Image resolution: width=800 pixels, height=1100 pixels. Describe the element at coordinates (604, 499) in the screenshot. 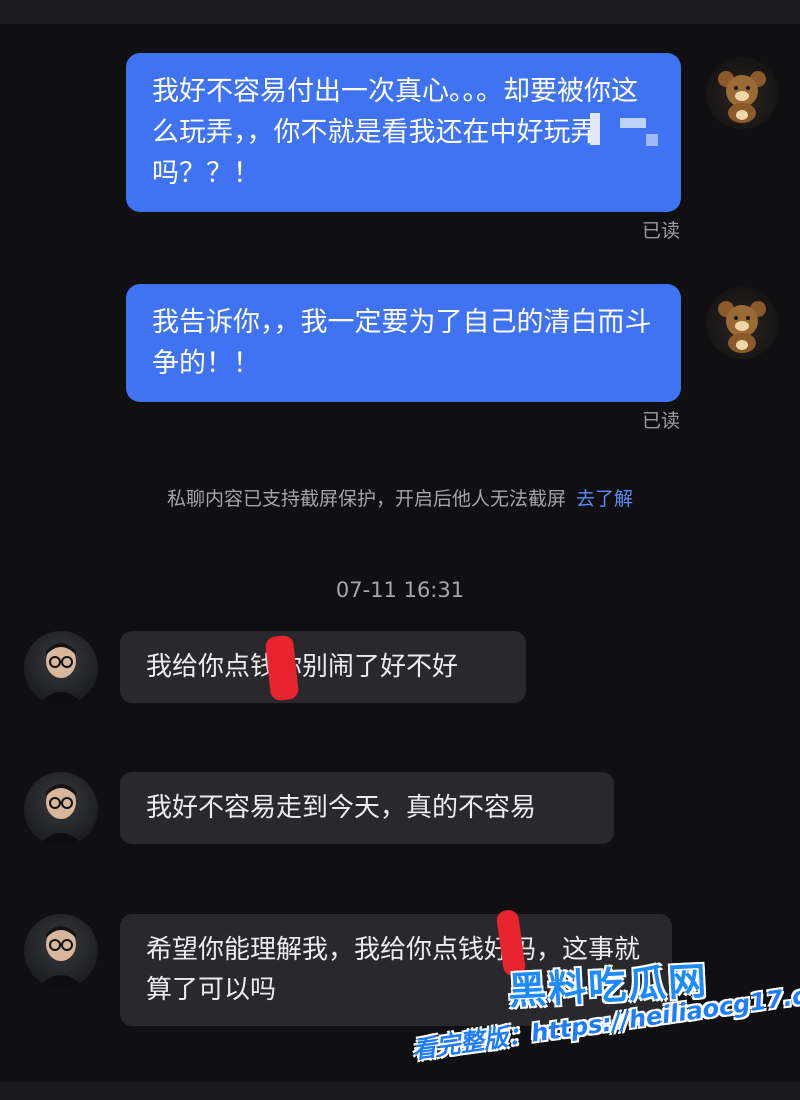

I see `learn-more-link: 去了解` at that location.